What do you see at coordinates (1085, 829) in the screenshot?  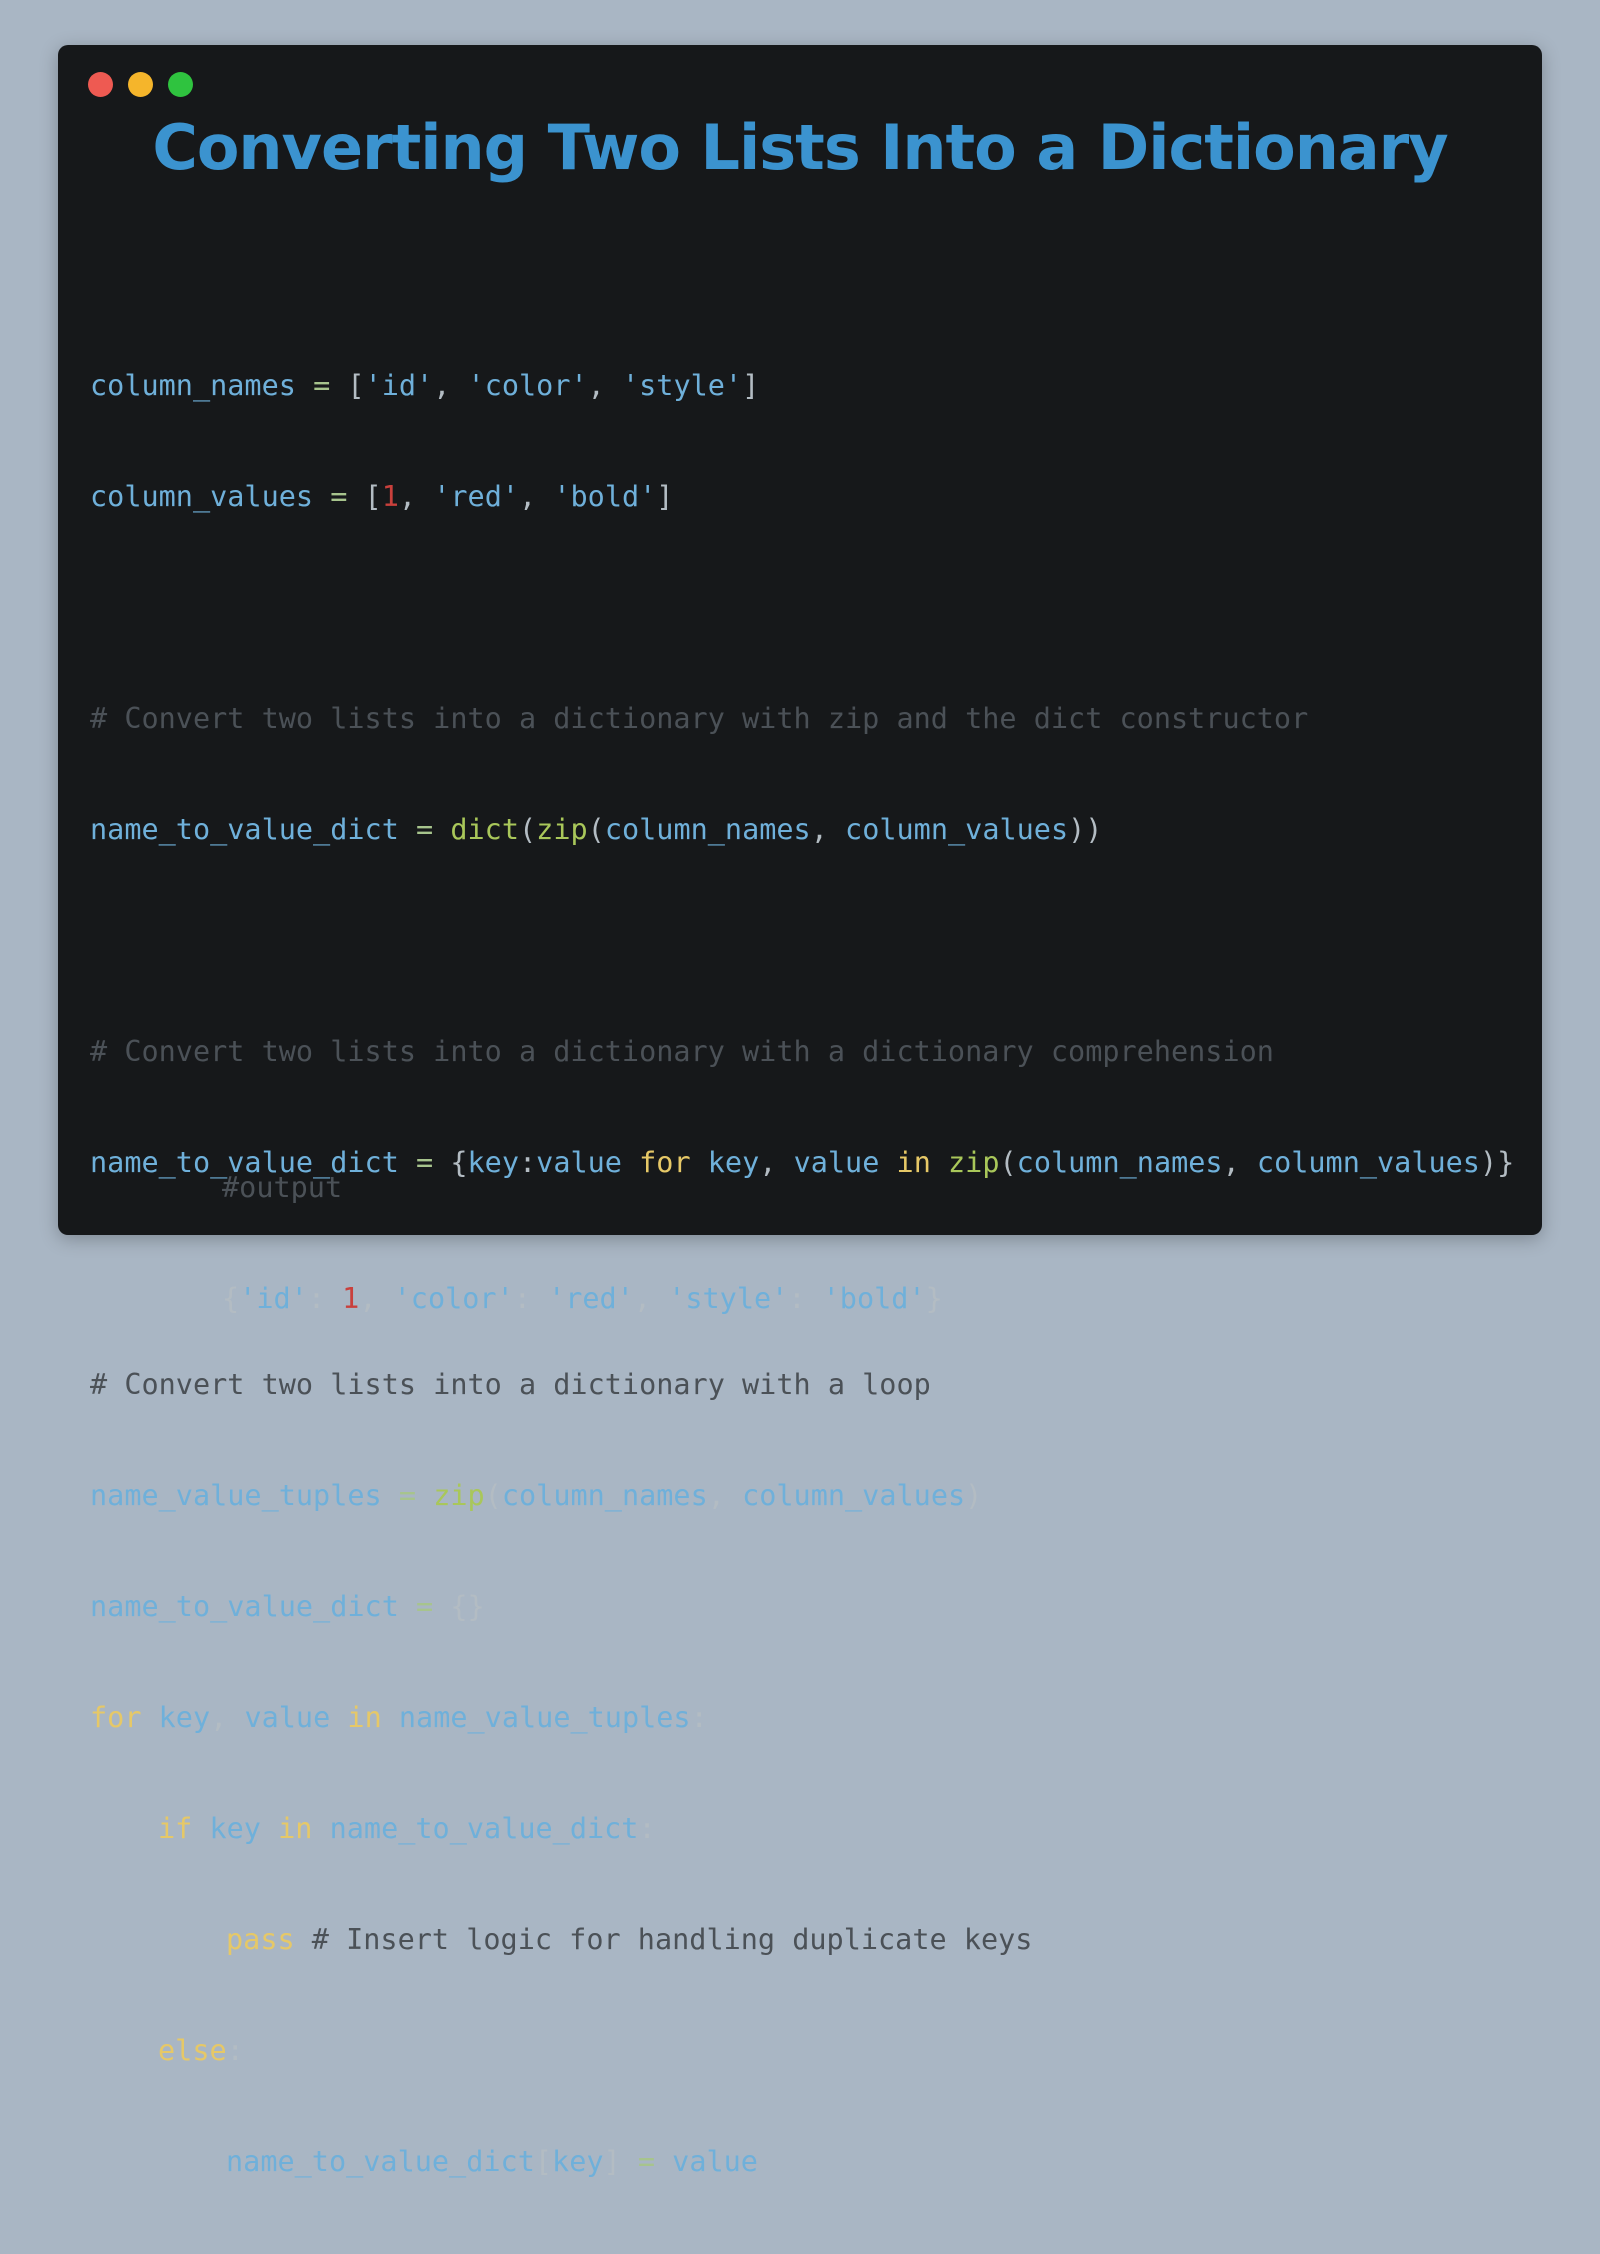 I see `punctuation: ))` at bounding box center [1085, 829].